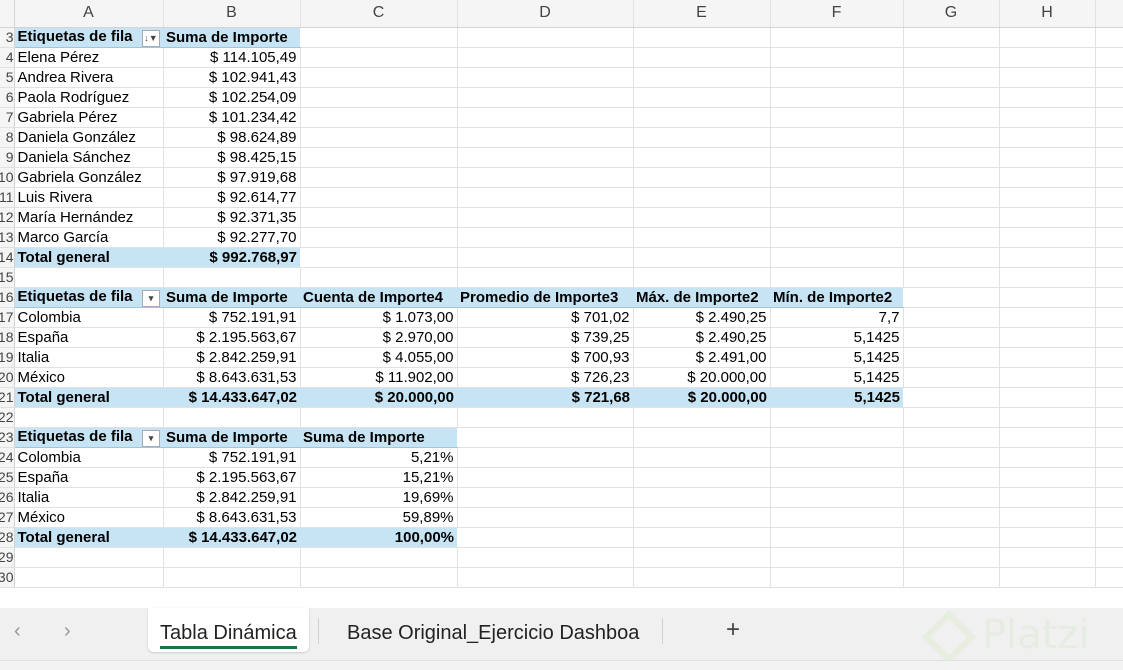 The width and height of the screenshot is (1123, 670). What do you see at coordinates (545, 14) in the screenshot?
I see `column-header: D` at bounding box center [545, 14].